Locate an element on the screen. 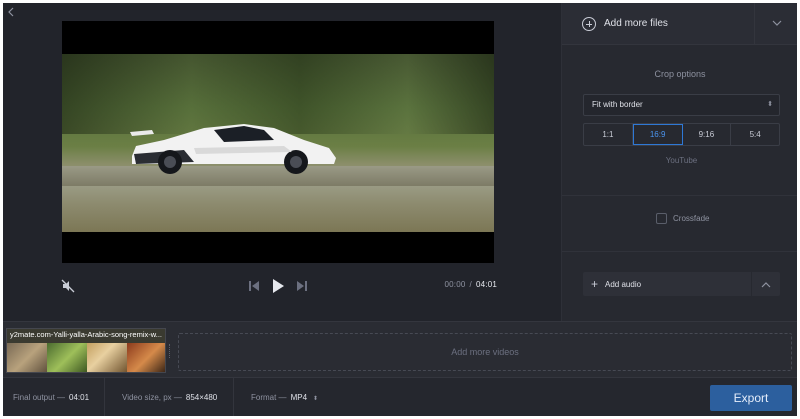 This screenshot has height=419, width=800. crop-options-title: Crop options is located at coordinates (680, 74).